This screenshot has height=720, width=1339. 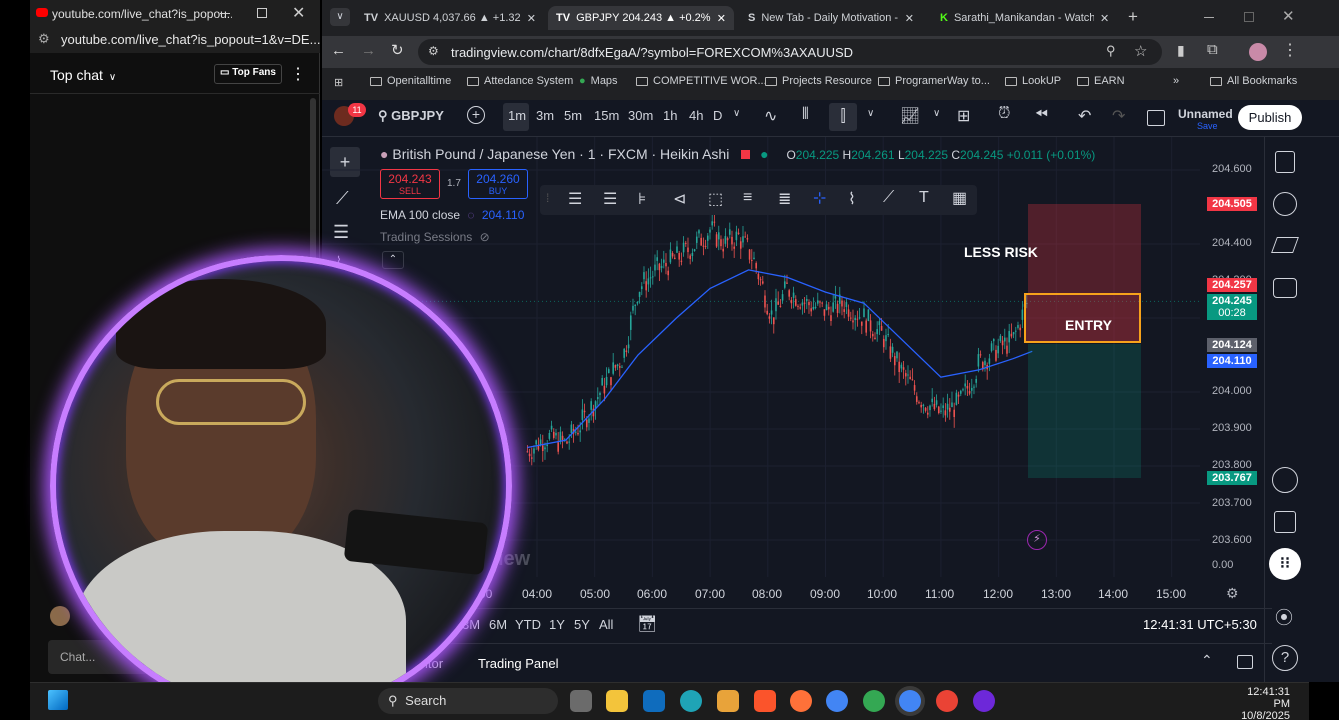 I want to click on regression-icon: ≣, so click(x=784, y=199).